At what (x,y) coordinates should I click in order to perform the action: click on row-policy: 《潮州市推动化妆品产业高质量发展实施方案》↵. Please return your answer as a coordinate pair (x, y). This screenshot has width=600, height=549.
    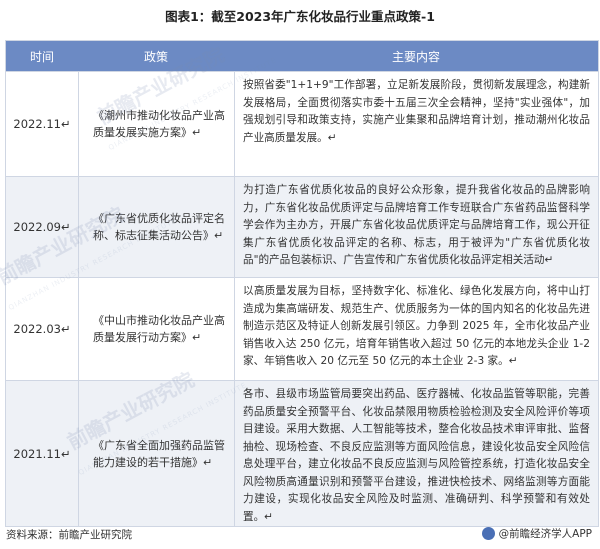
    Looking at the image, I should click on (156, 124).